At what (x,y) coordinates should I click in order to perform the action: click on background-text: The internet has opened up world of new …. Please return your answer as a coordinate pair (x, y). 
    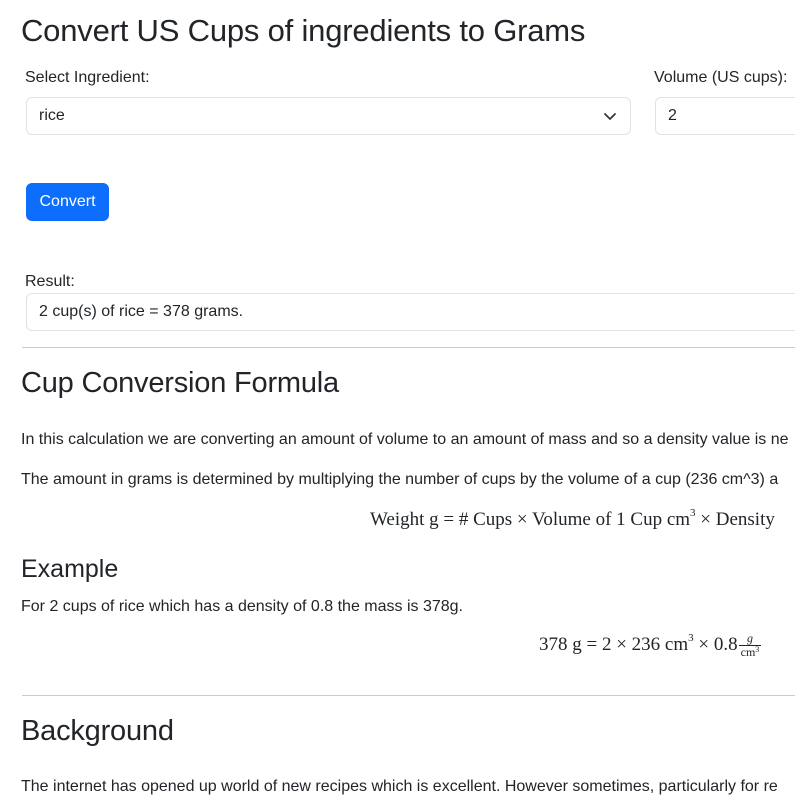
    Looking at the image, I should click on (399, 786).